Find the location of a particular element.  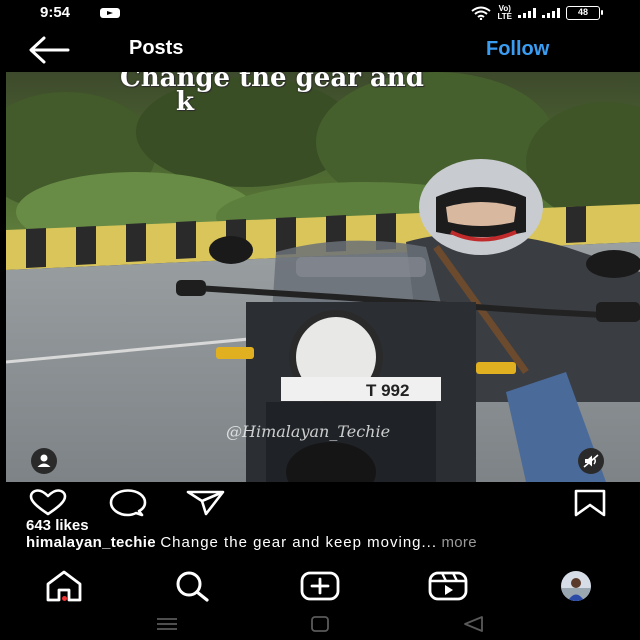

bottom-nav is located at coordinates (320, 586).